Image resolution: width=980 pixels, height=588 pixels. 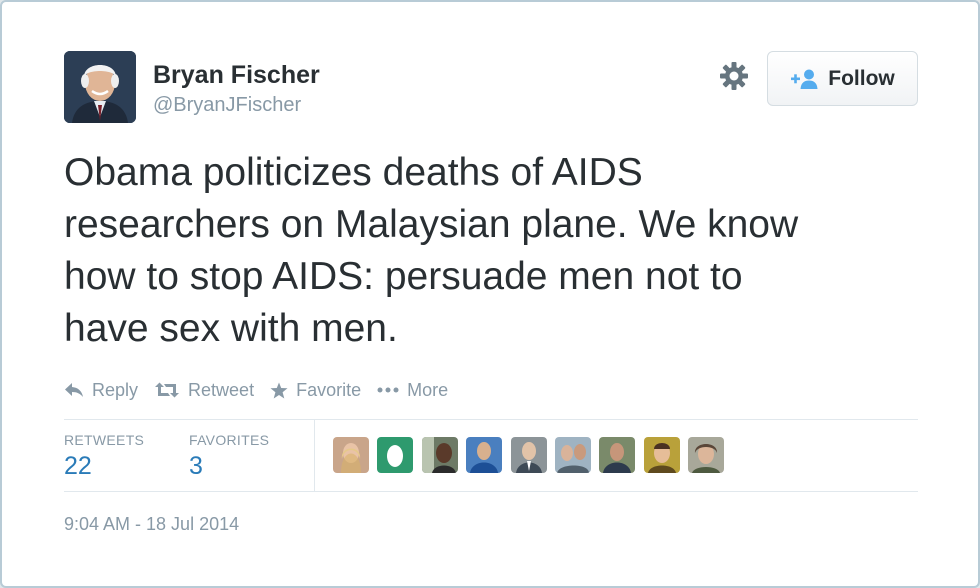 I want to click on reply-label: Reply, so click(x=115, y=389).